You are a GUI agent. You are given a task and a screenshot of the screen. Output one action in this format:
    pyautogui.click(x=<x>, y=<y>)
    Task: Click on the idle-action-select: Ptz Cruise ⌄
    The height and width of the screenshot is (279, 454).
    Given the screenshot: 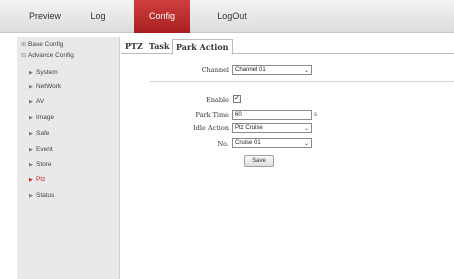 What is the action you would take?
    pyautogui.click(x=272, y=128)
    